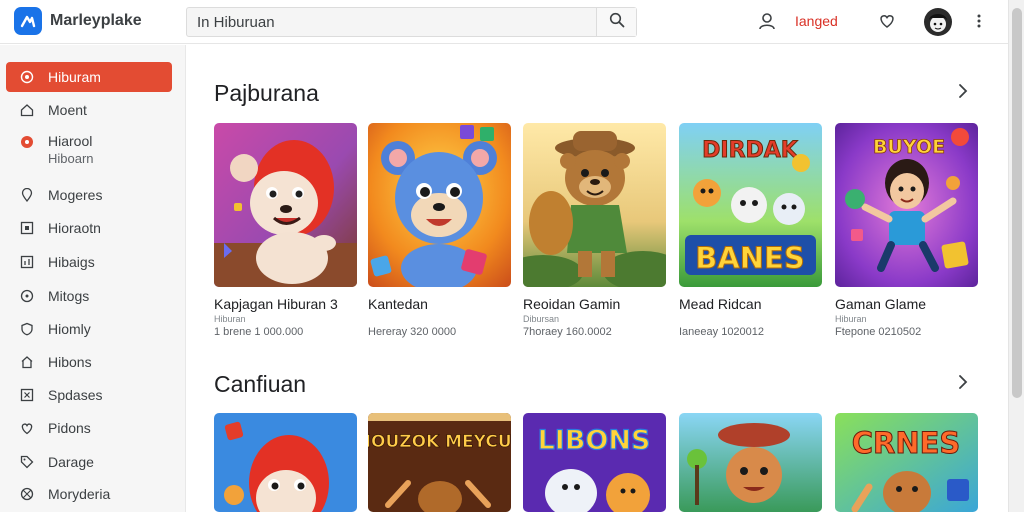 Image resolution: width=1024 pixels, height=512 pixels. I want to click on logo-text: LIBONS, so click(594, 440).